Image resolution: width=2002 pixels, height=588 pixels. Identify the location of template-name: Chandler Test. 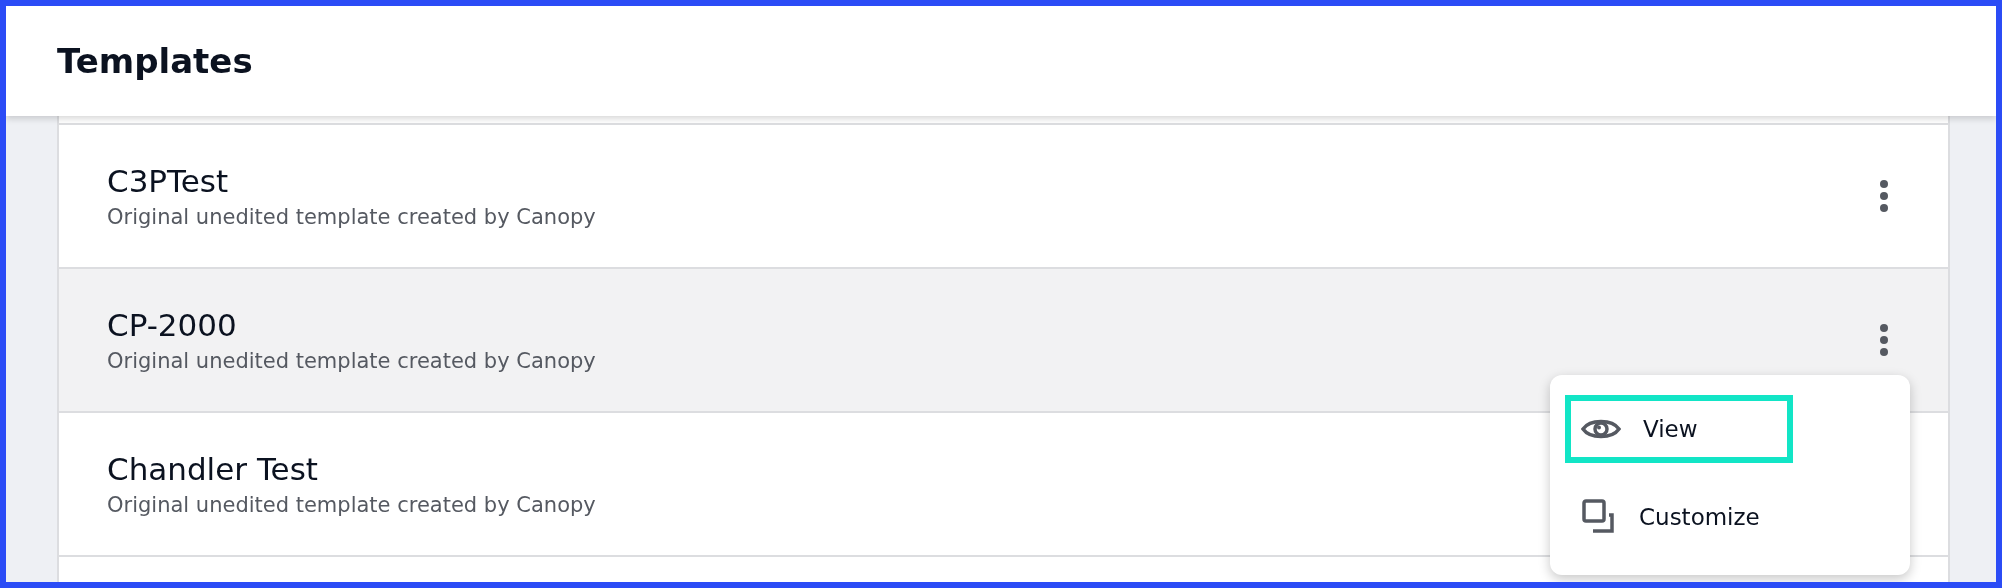
(212, 469).